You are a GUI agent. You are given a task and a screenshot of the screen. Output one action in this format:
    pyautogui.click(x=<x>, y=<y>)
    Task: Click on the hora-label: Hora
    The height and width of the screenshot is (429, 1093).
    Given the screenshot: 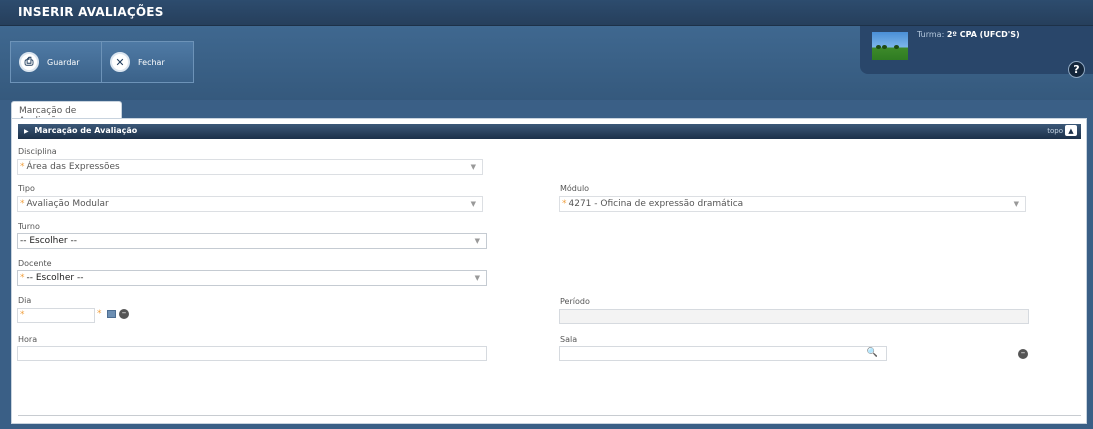 What is the action you would take?
    pyautogui.click(x=28, y=339)
    